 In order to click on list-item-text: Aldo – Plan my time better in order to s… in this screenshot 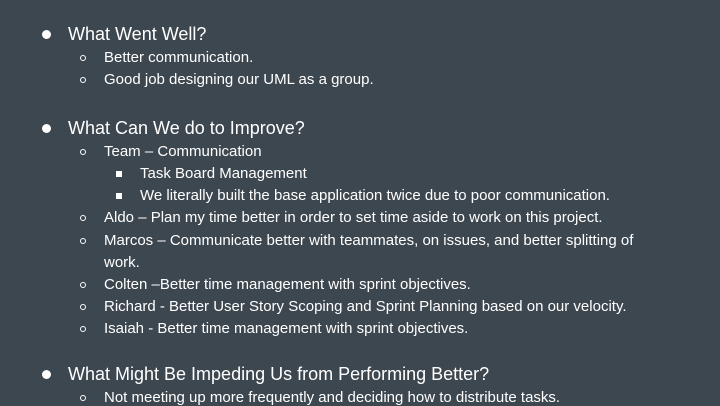, I will do `click(353, 217)`.